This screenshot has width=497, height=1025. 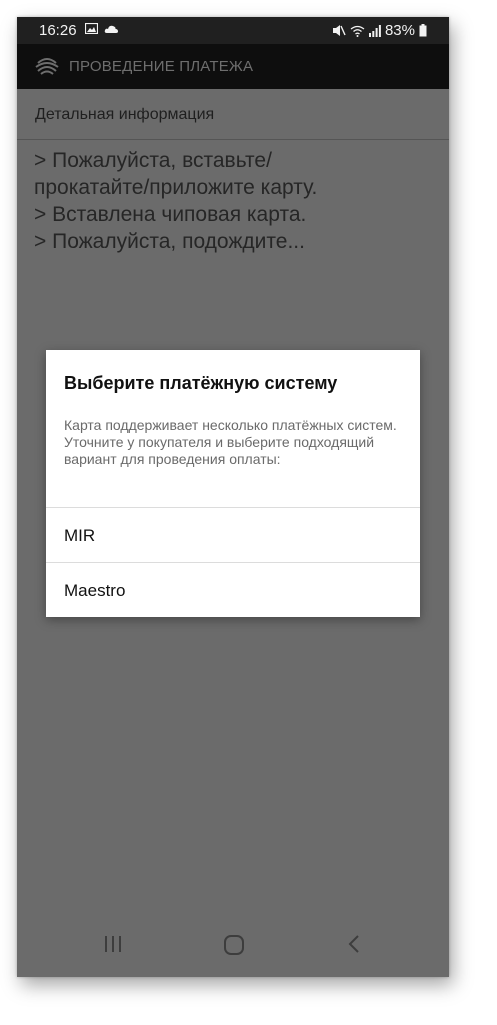 What do you see at coordinates (176, 187) in the screenshot?
I see `log-line: прокатайте/приложите карту.` at bounding box center [176, 187].